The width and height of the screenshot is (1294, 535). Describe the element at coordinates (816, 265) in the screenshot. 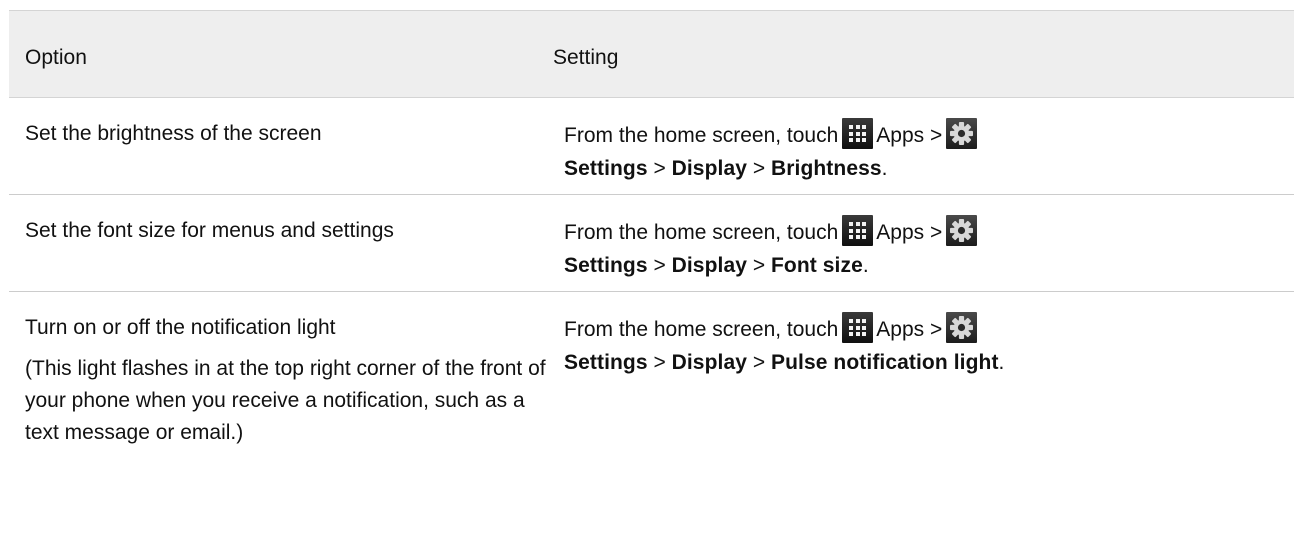

I see `final-setting-label: Font size` at that location.